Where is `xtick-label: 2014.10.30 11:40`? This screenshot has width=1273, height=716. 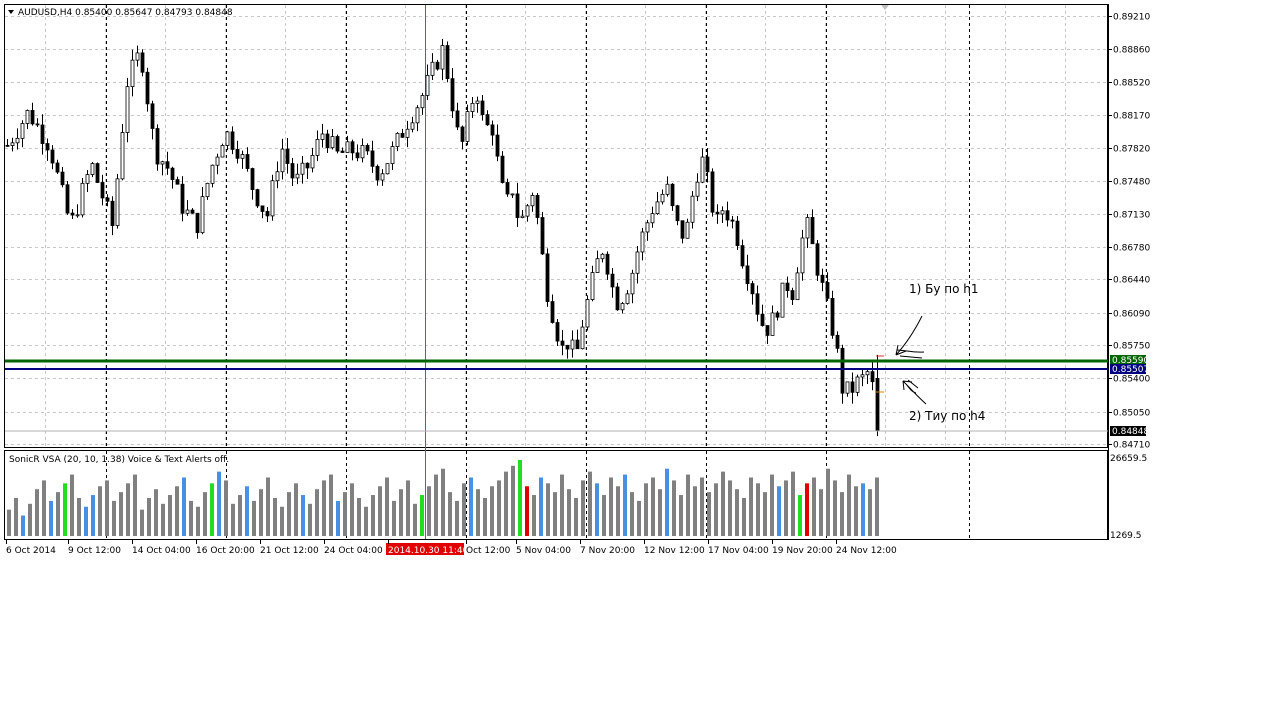 xtick-label: 2014.10.30 11:40 is located at coordinates (428, 551).